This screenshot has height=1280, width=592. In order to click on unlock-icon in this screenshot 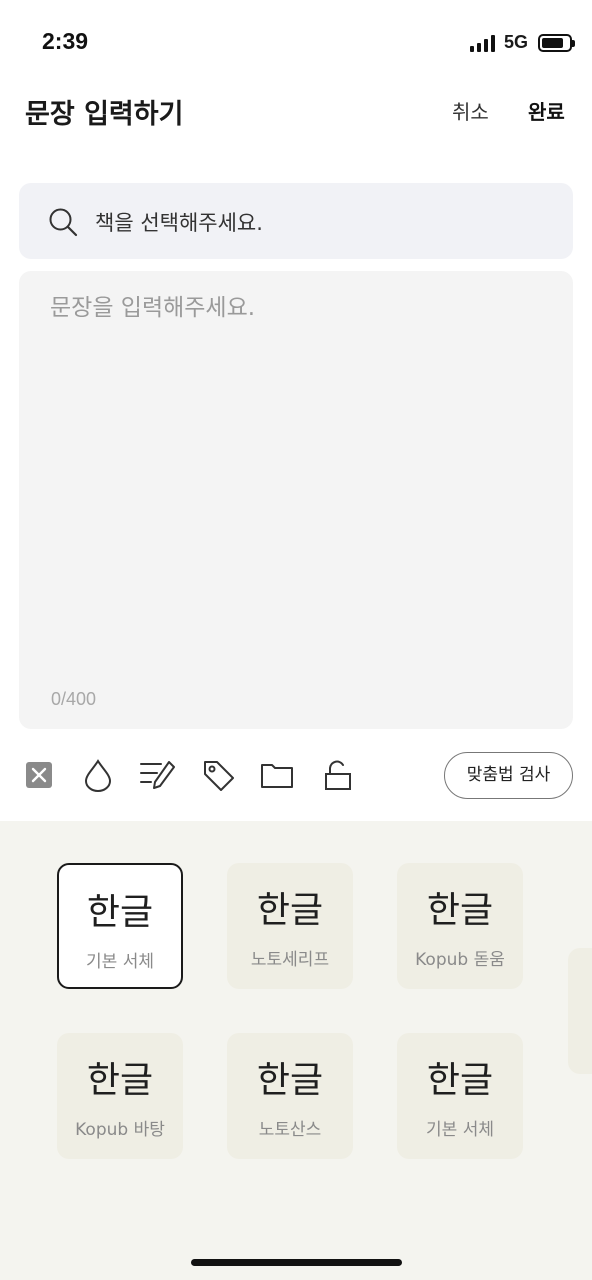, I will do `click(338, 775)`.